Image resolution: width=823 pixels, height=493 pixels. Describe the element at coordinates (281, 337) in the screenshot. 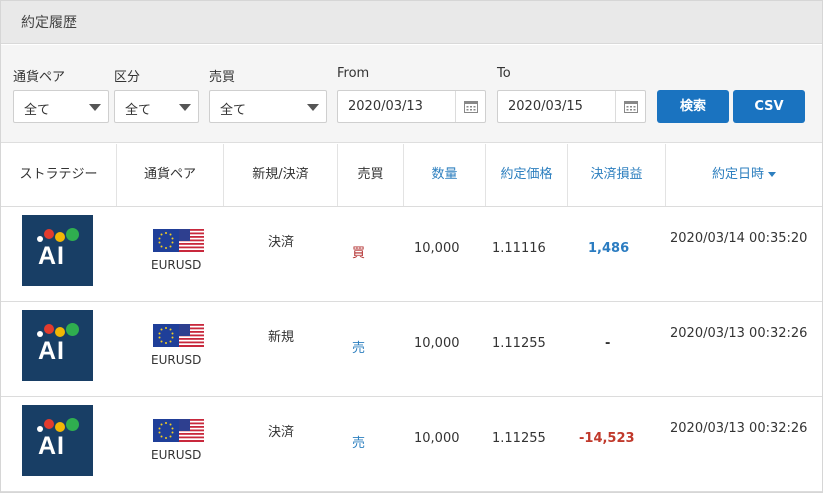

I see `open-close-type: 新規` at that location.